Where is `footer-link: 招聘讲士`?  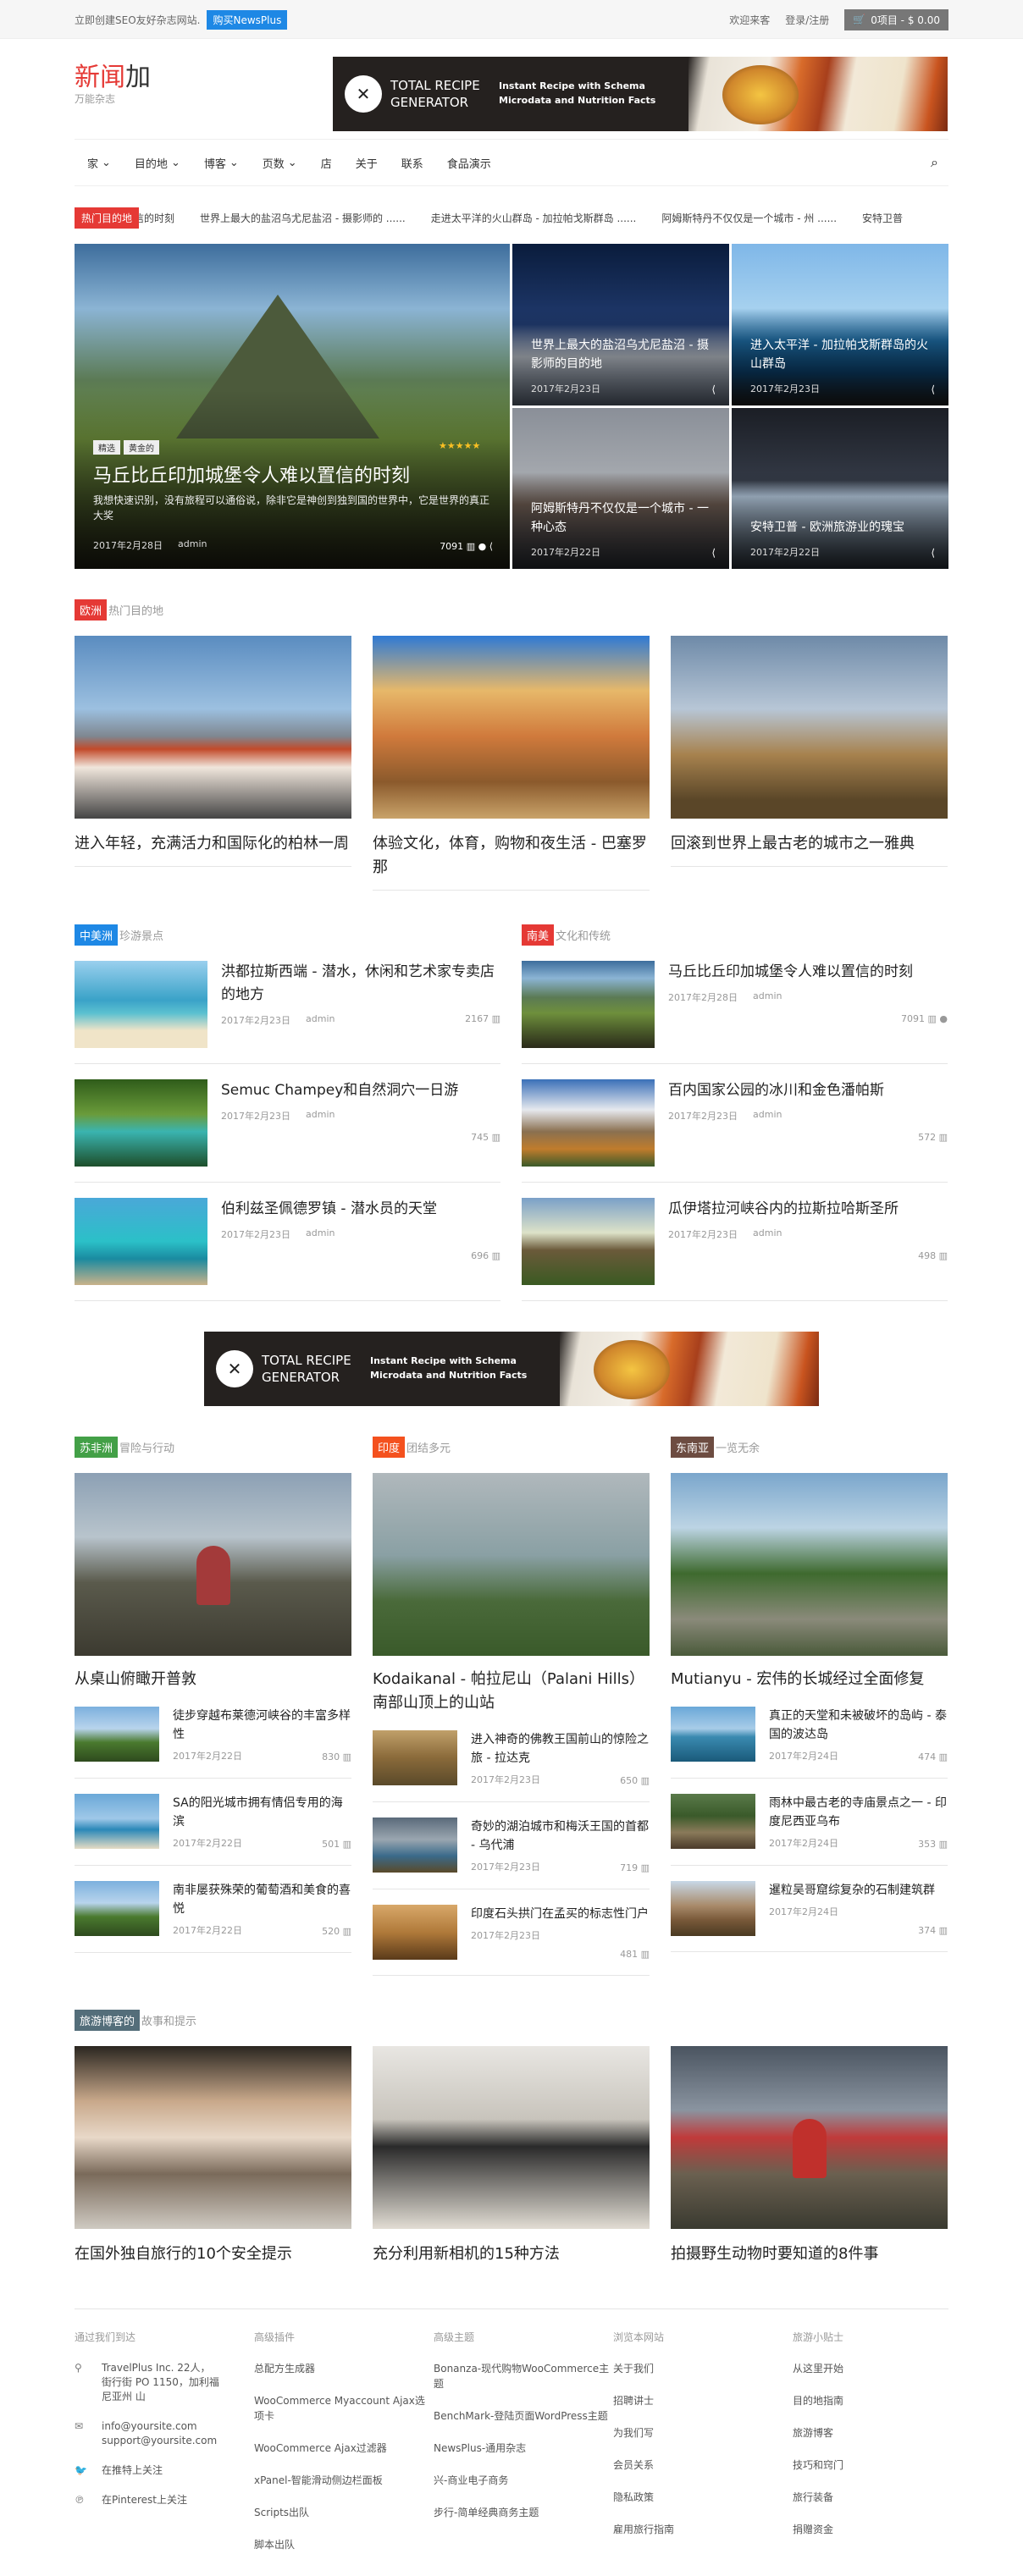
footer-link: 招聘讲士 is located at coordinates (703, 2401).